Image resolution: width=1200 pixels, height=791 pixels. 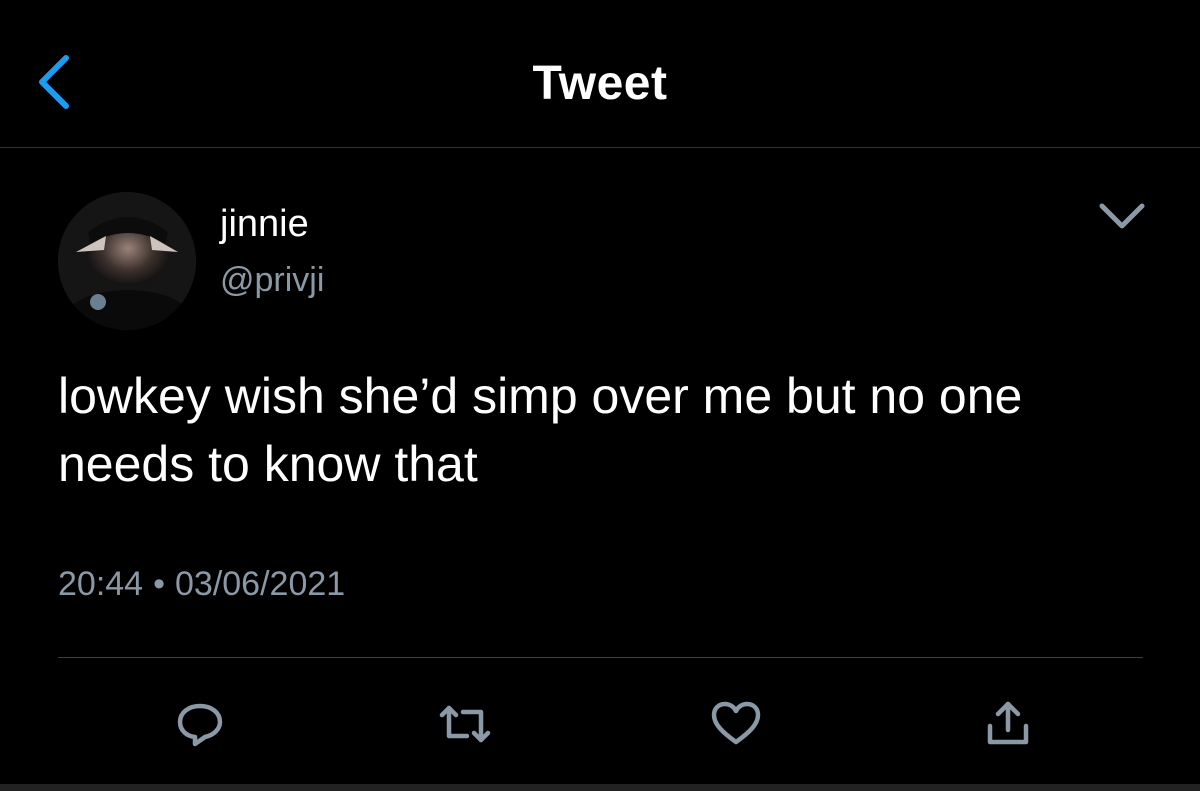 I want to click on retweet-button, so click(x=465, y=724).